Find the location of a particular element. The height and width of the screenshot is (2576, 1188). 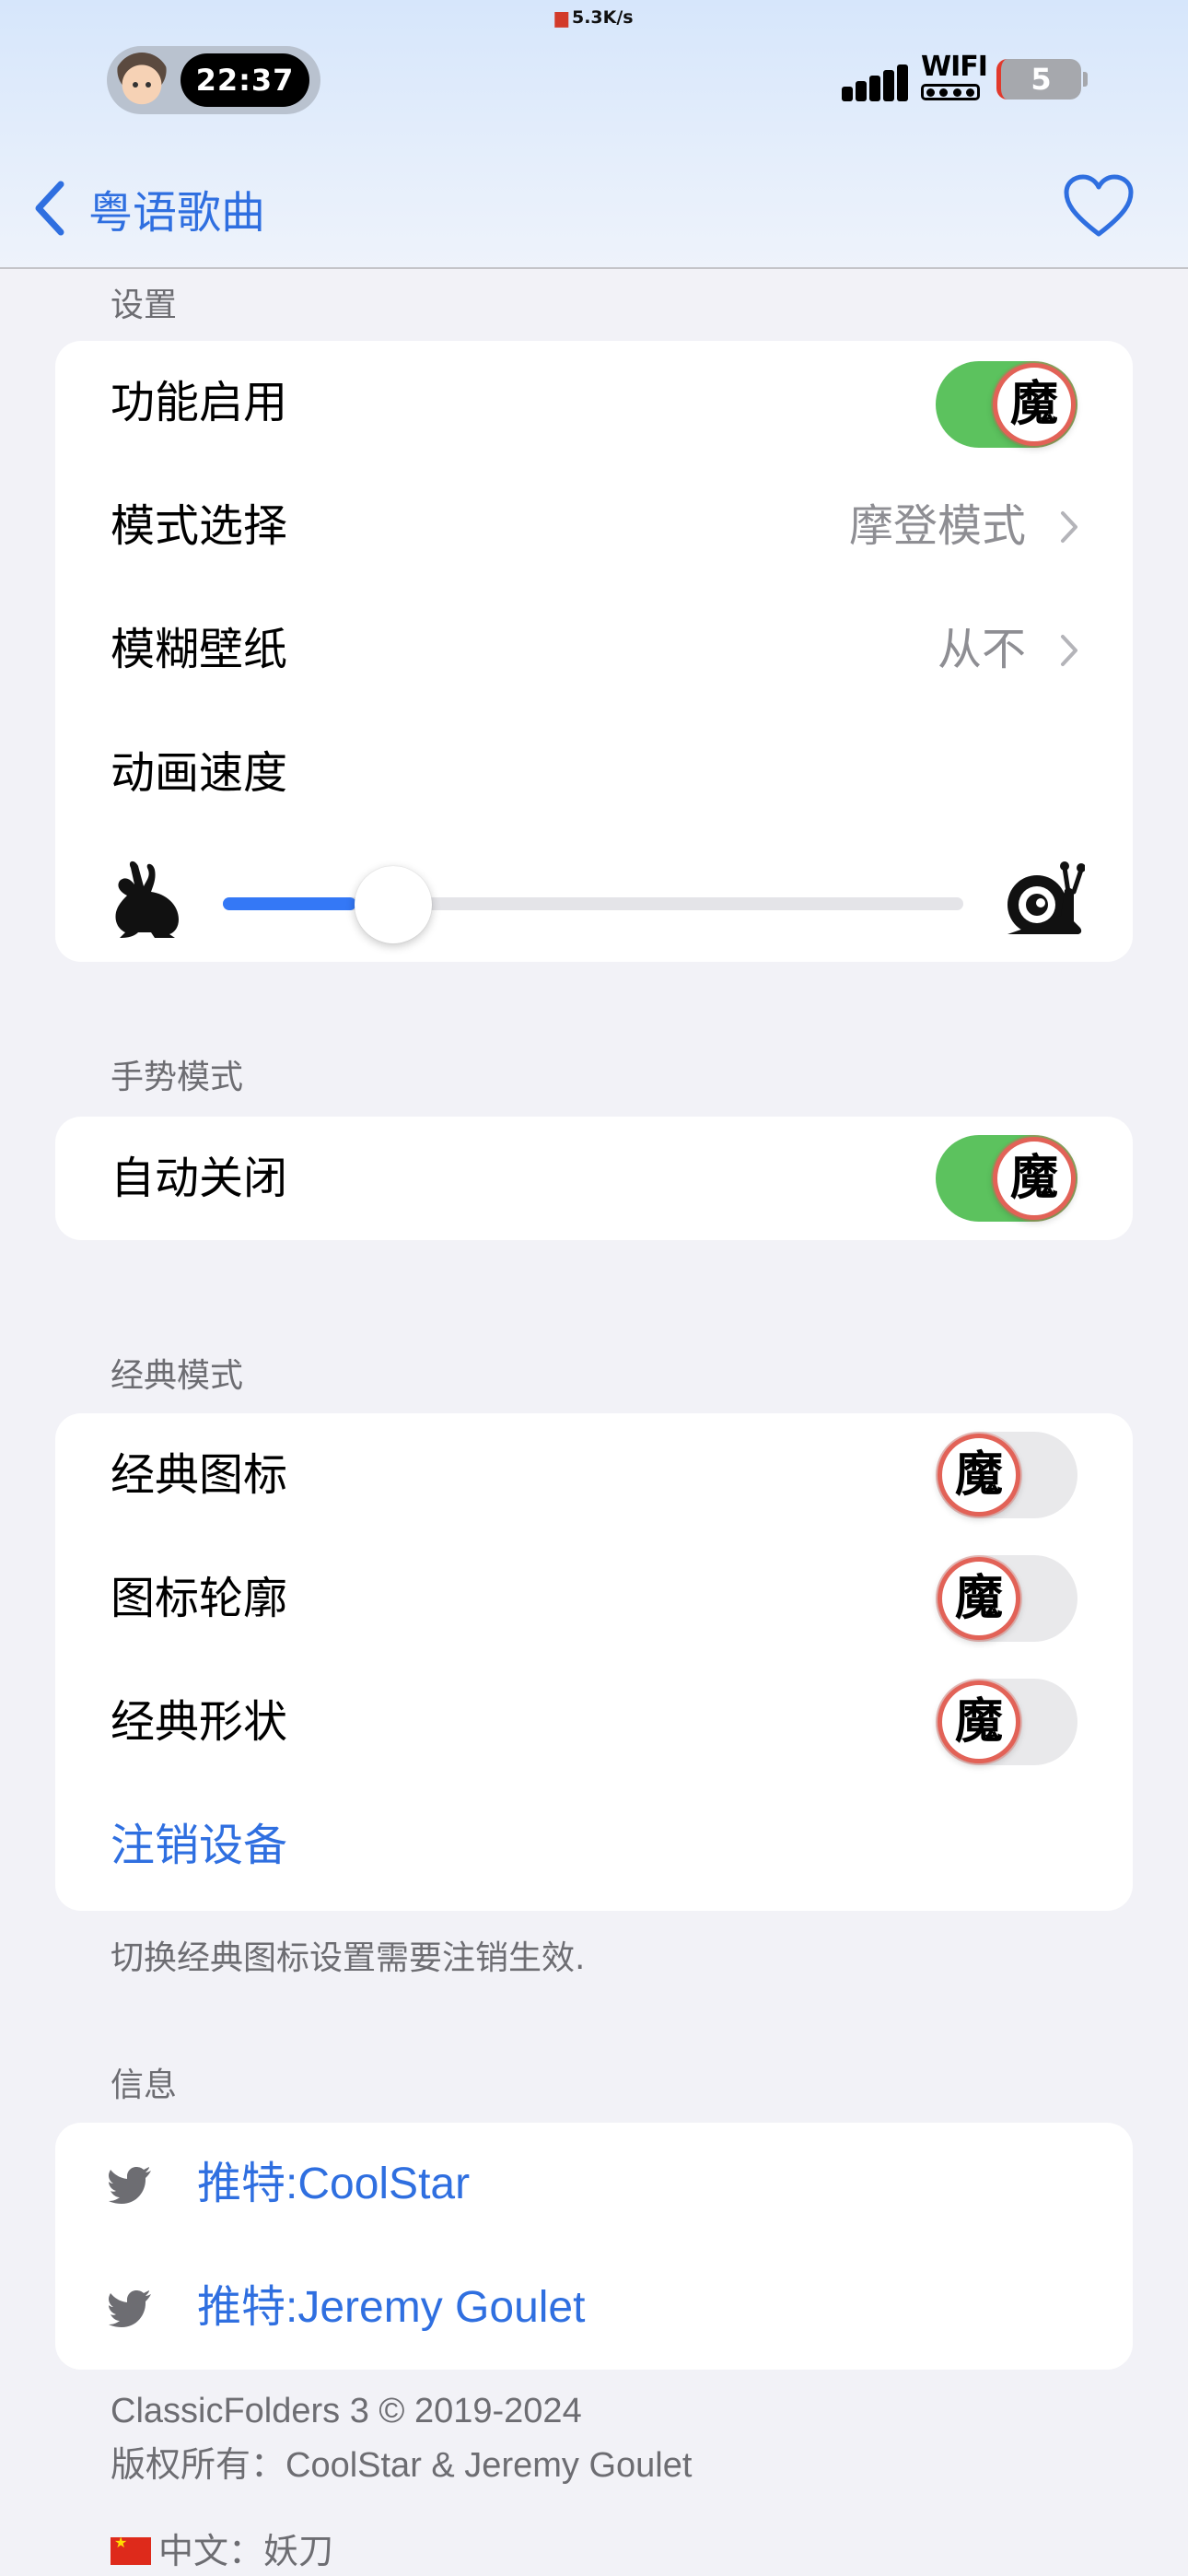

enable-row: 功能启用 魔 is located at coordinates (594, 402).